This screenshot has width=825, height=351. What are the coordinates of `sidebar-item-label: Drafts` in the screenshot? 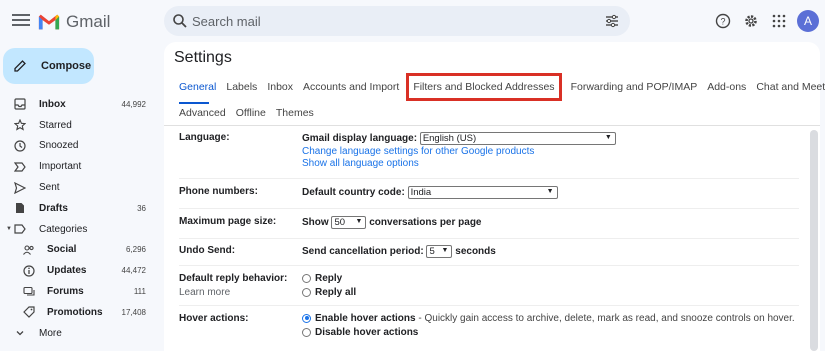 It's located at (53, 208).